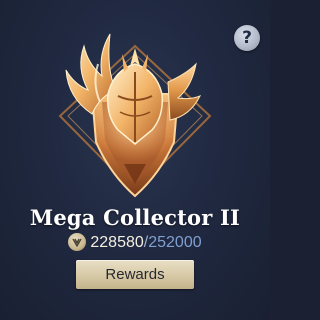 Image resolution: width=320 pixels, height=320 pixels. I want to click on rank-title: Mega Collector II, so click(135, 217).